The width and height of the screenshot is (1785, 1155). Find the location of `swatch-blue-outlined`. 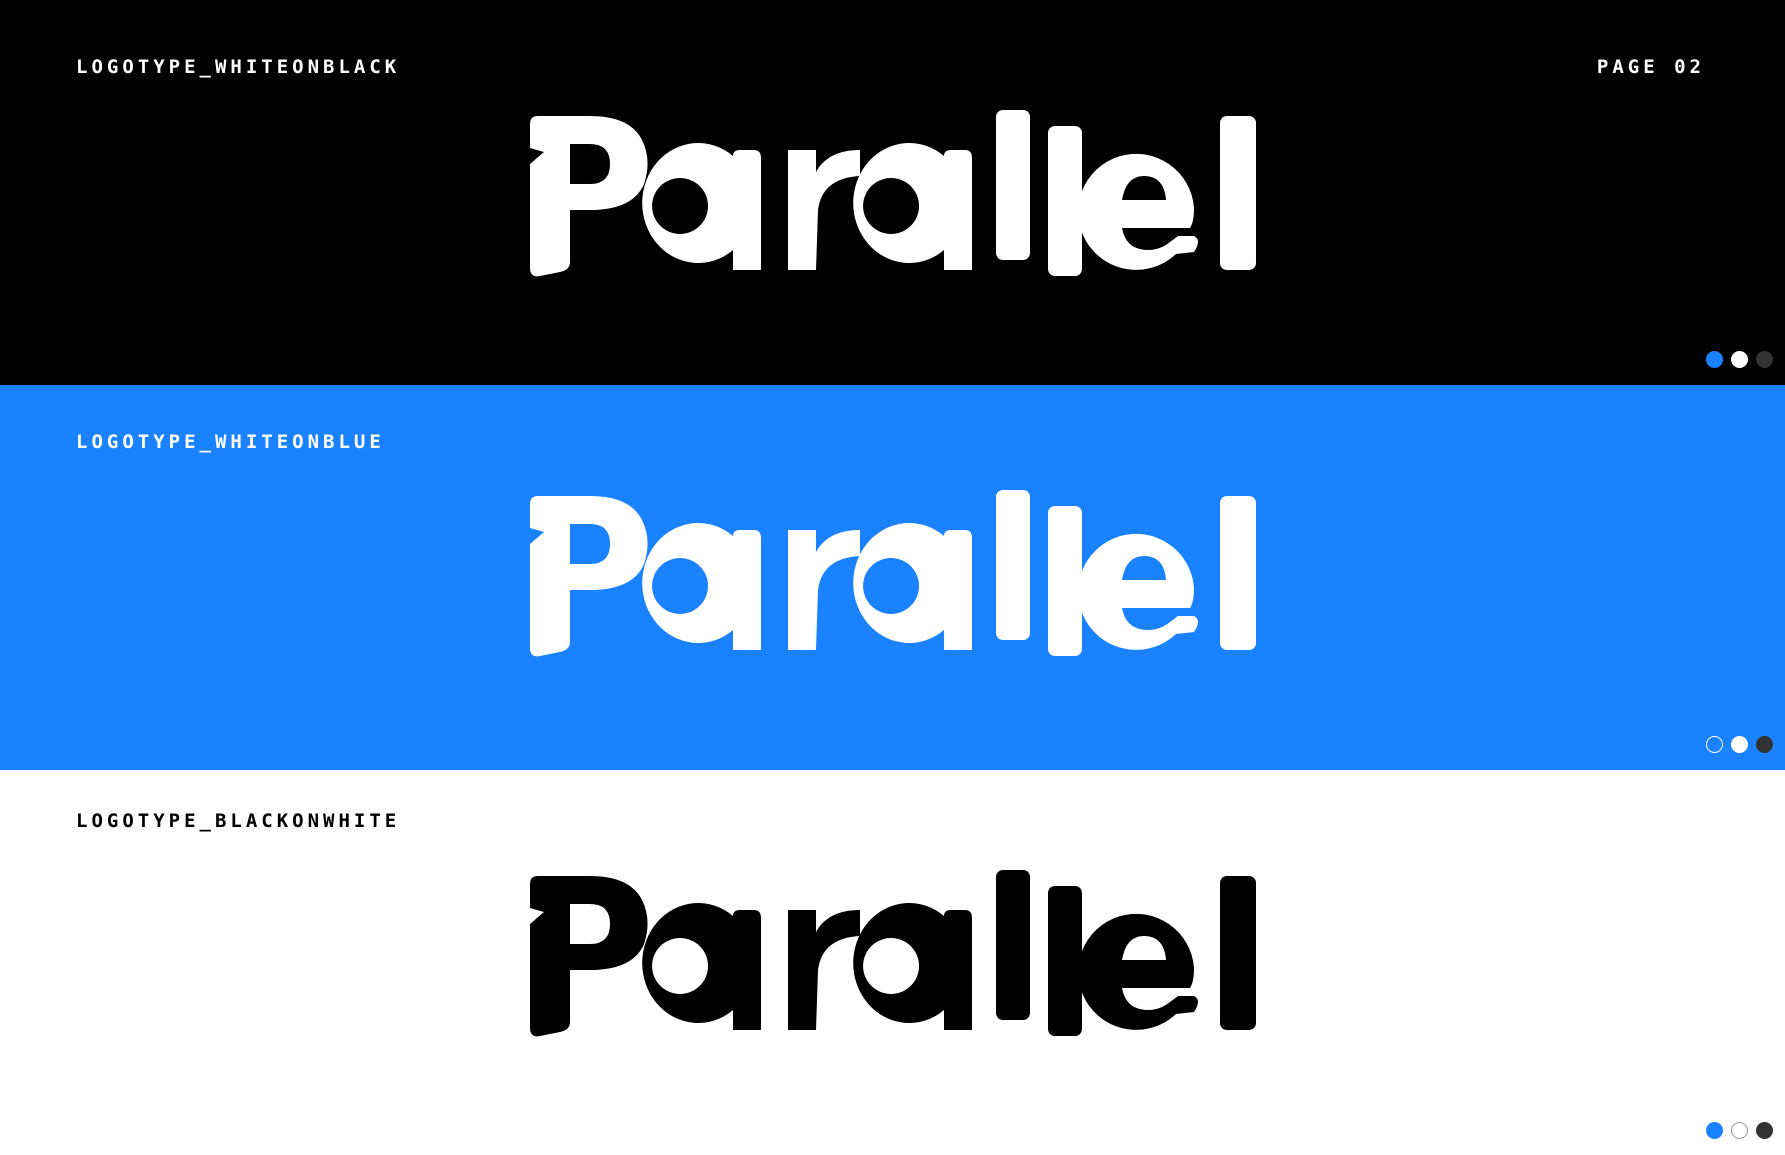

swatch-blue-outlined is located at coordinates (1714, 744).